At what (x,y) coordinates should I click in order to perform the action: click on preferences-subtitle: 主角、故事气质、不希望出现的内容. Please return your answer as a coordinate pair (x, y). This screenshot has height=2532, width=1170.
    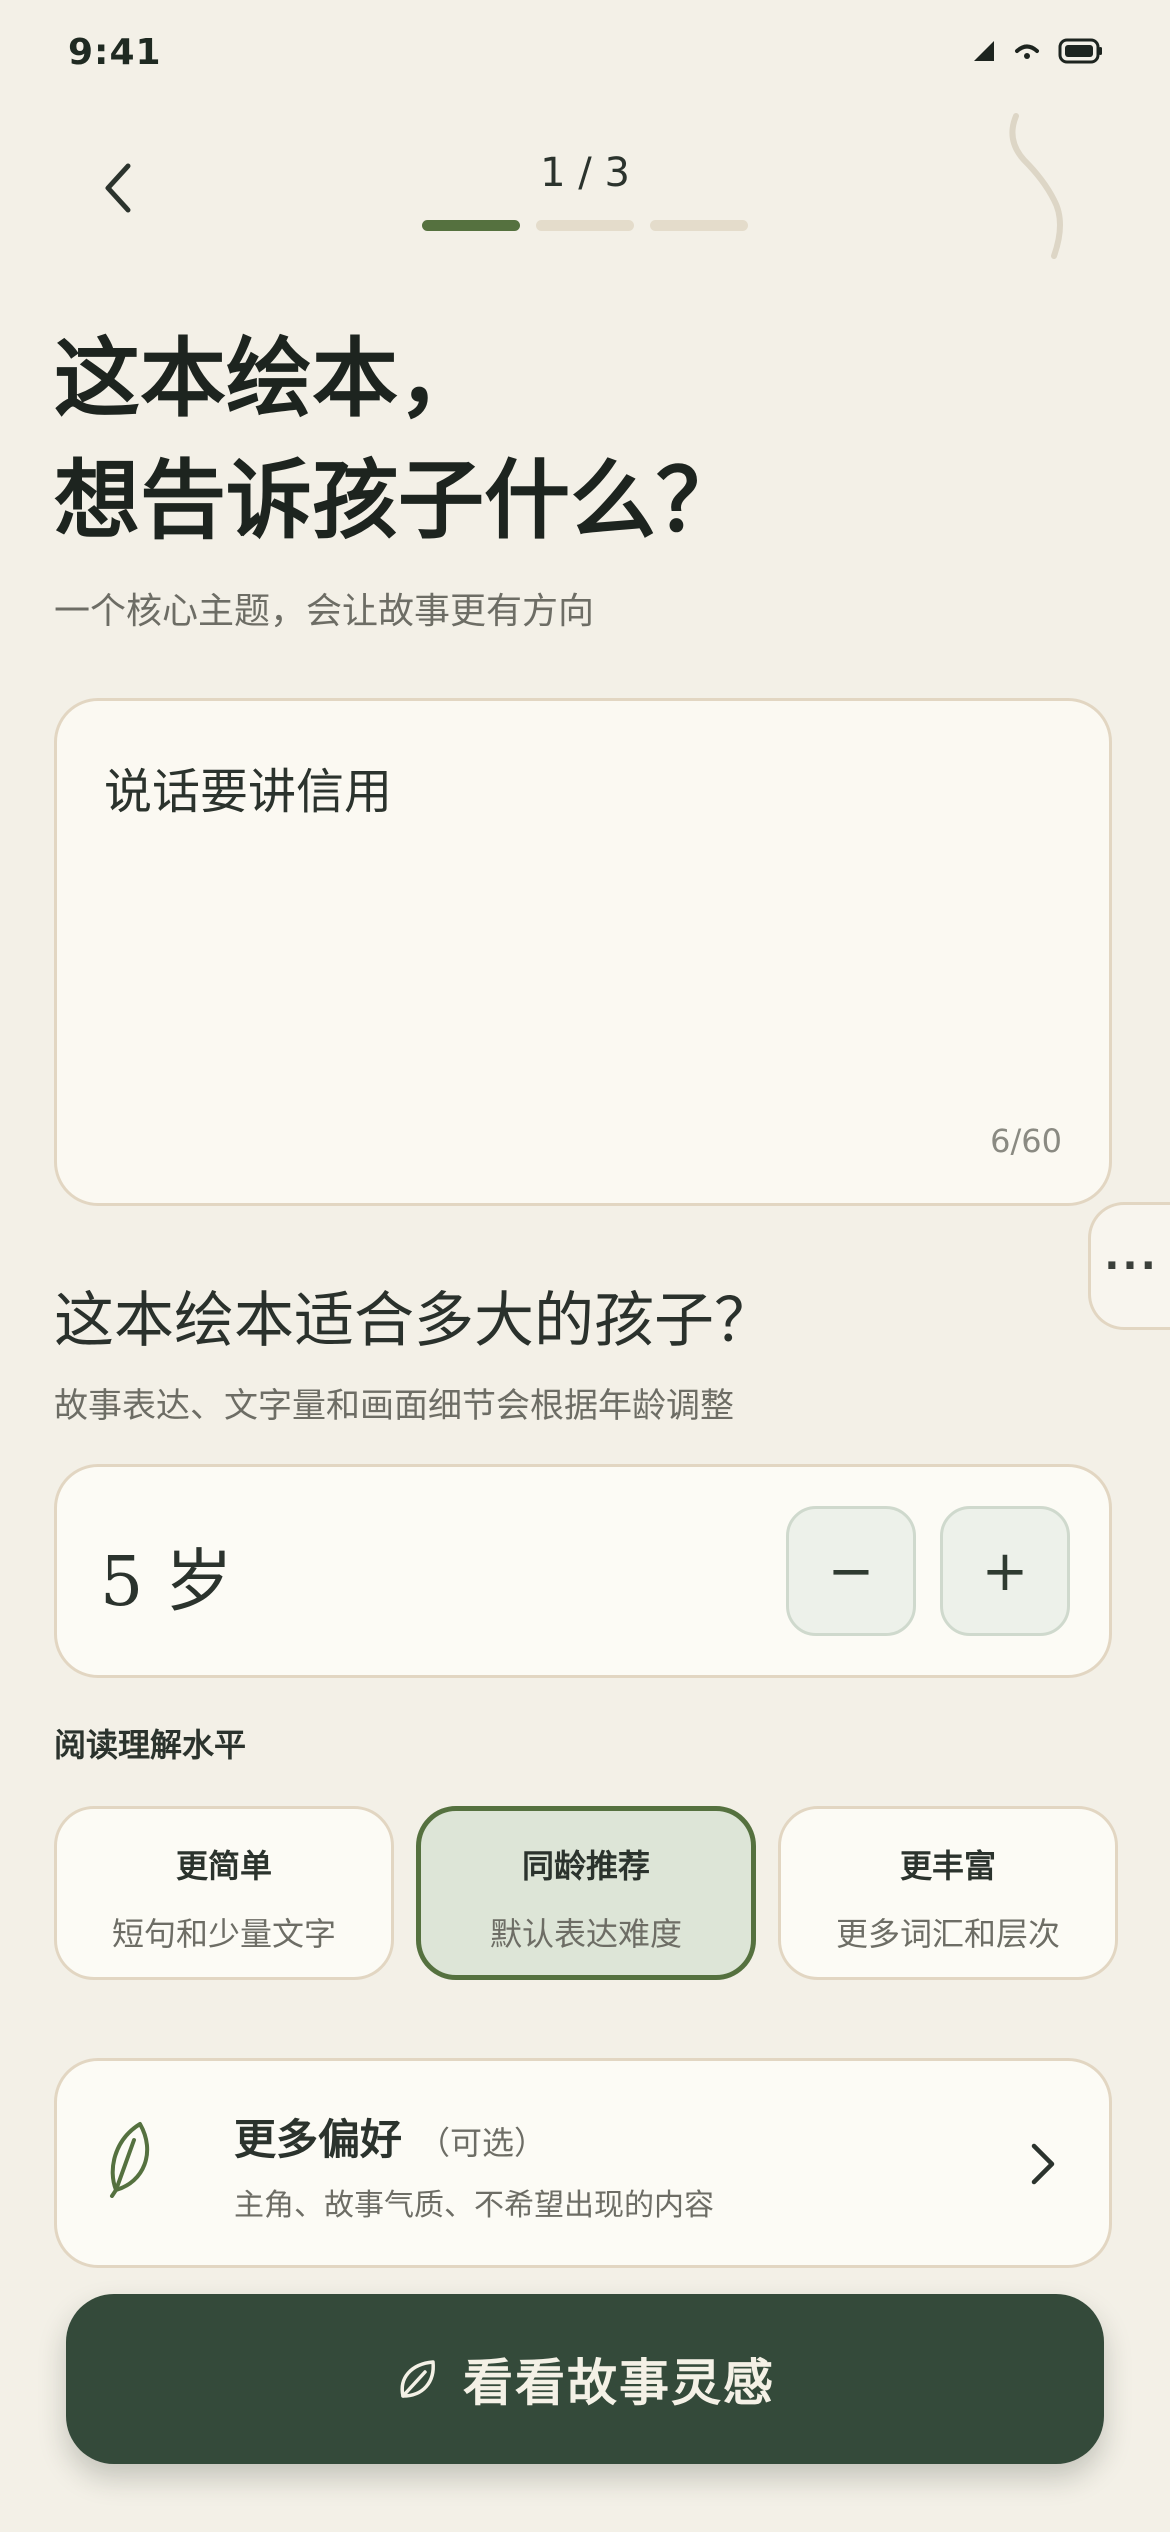
    Looking at the image, I should click on (474, 2205).